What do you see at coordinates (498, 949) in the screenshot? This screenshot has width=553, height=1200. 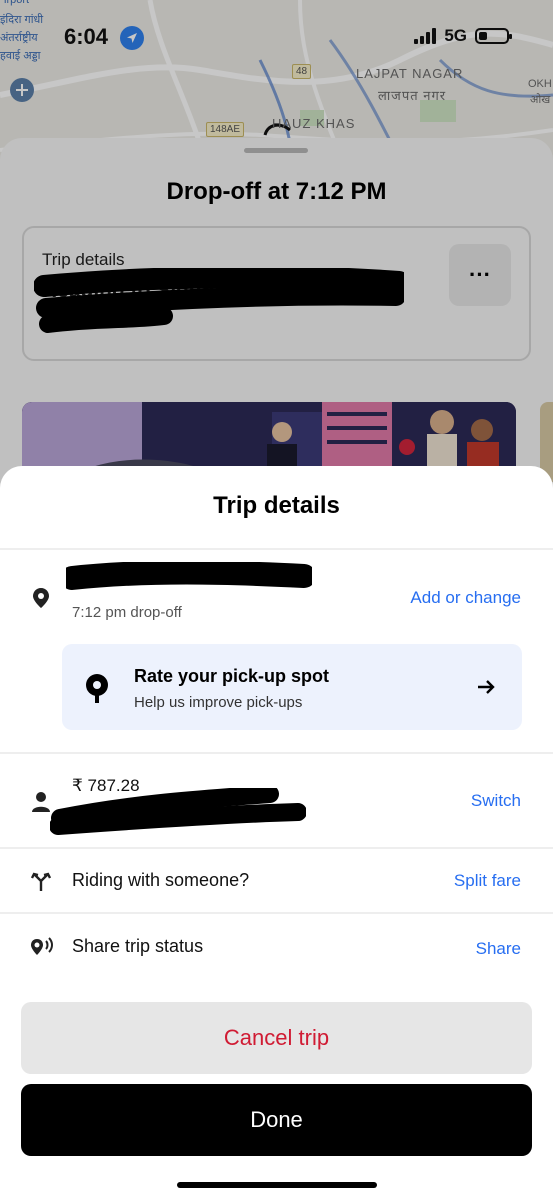 I see `share-link: Share` at bounding box center [498, 949].